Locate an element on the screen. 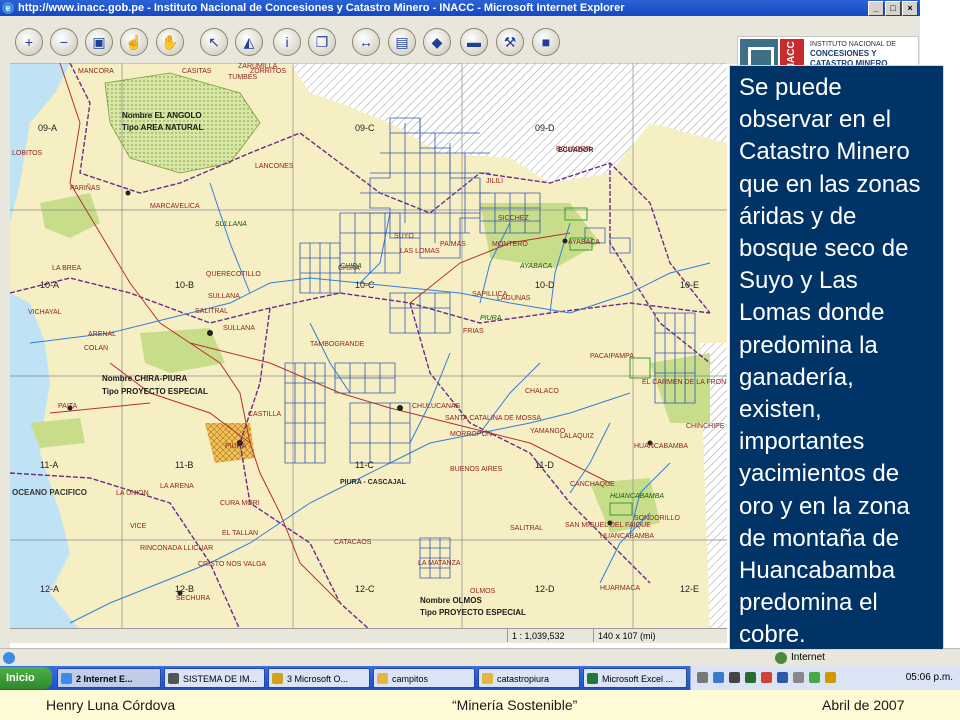 The image size is (960, 720). place-label: OLMOS is located at coordinates (483, 591).